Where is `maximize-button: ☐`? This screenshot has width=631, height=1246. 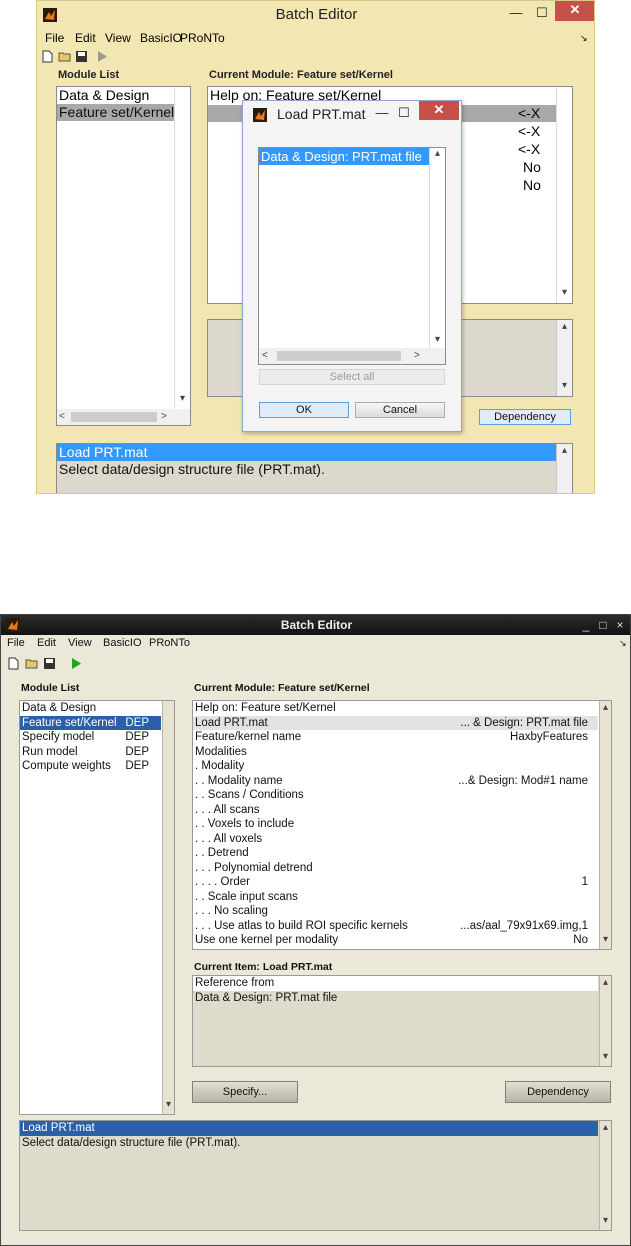
maximize-button: ☐ is located at coordinates (542, 14).